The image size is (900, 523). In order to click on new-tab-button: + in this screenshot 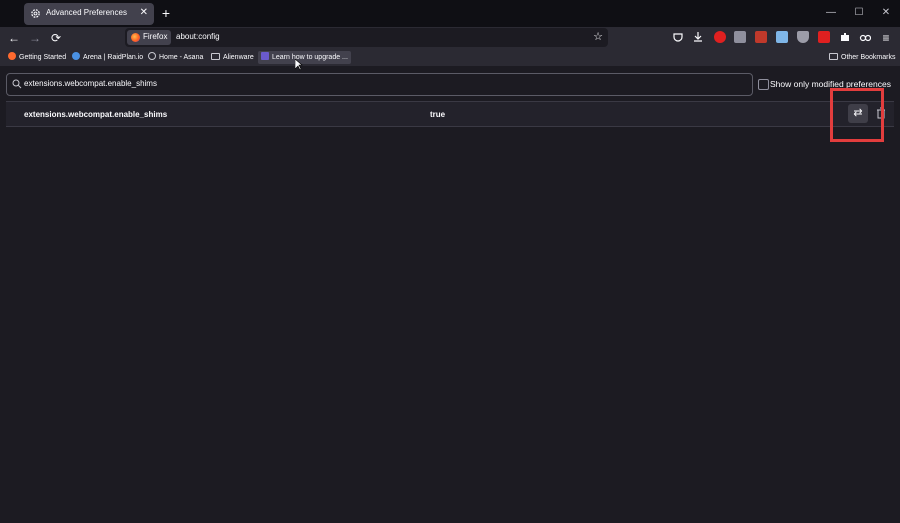, I will do `click(166, 13)`.